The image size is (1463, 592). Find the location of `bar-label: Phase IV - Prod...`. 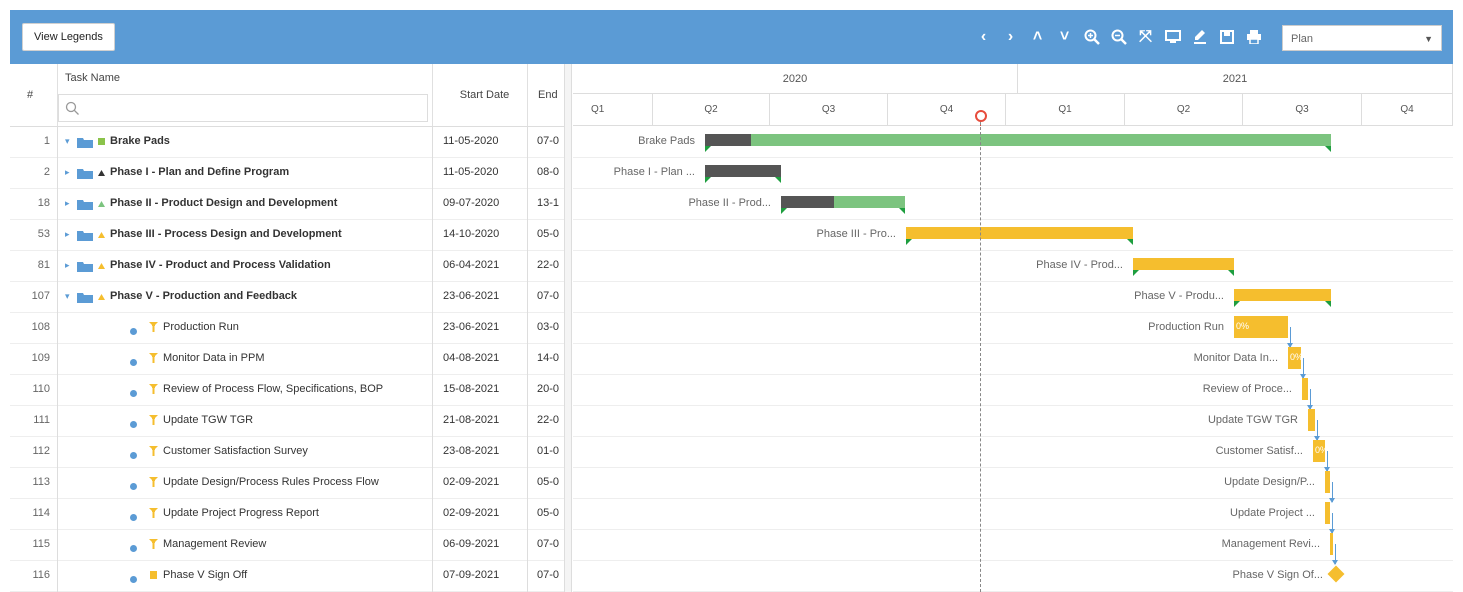

bar-label: Phase IV - Prod... is located at coordinates (1079, 265).